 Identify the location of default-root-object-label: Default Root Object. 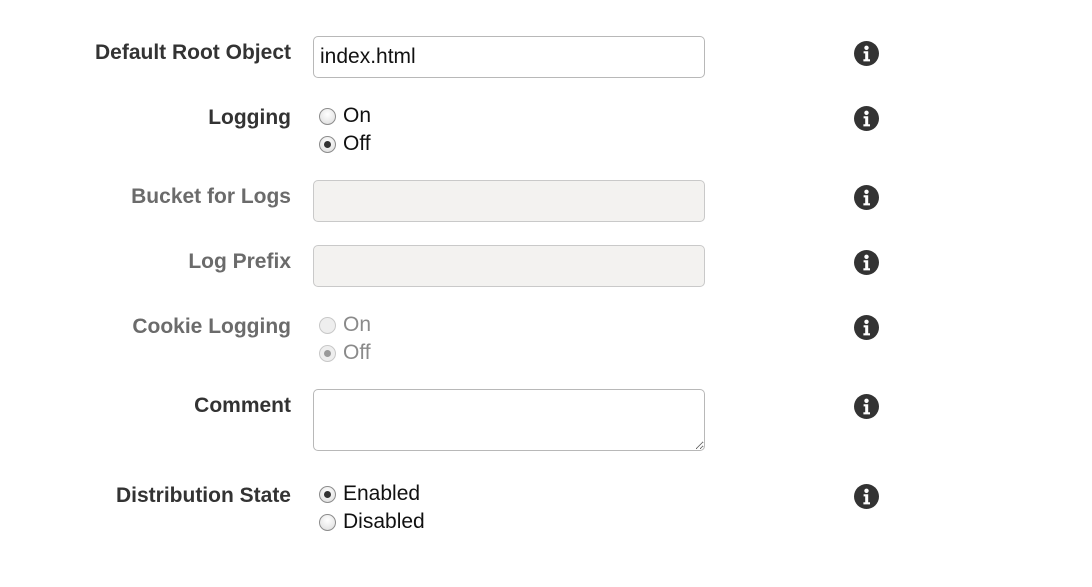
(192, 52).